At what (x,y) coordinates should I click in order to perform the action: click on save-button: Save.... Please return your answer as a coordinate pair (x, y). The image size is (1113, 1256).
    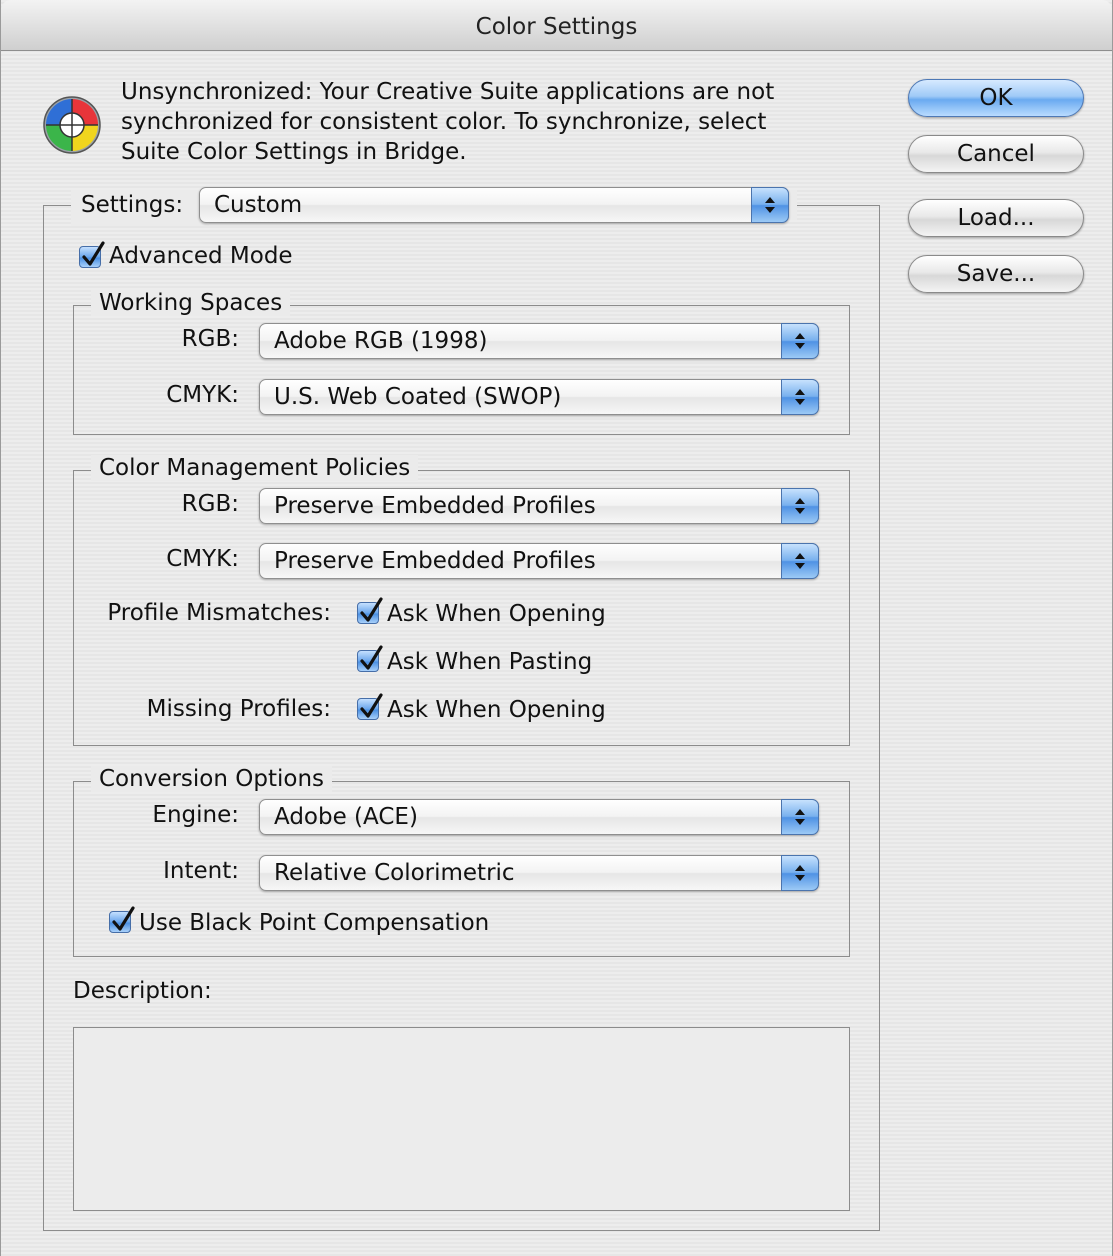
    Looking at the image, I should click on (996, 274).